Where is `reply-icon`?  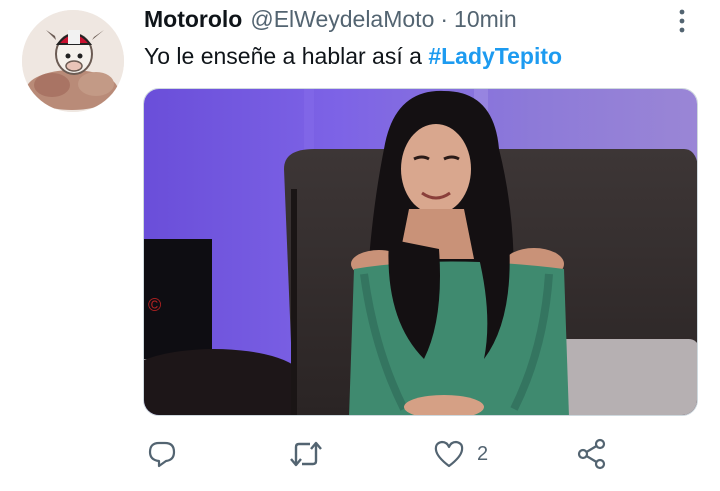 reply-icon is located at coordinates (162, 454).